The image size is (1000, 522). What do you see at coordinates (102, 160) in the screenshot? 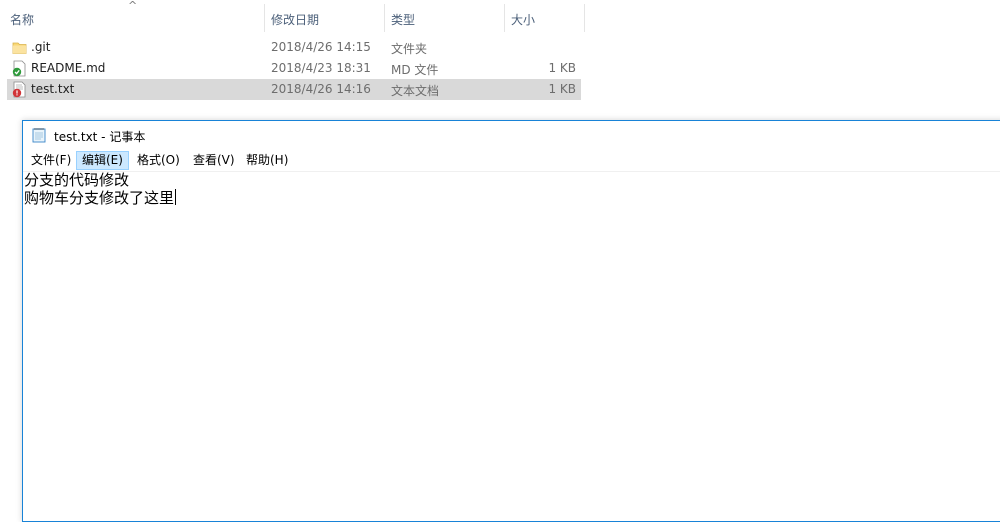
I see `menu-edit: 编辑(E)` at bounding box center [102, 160].